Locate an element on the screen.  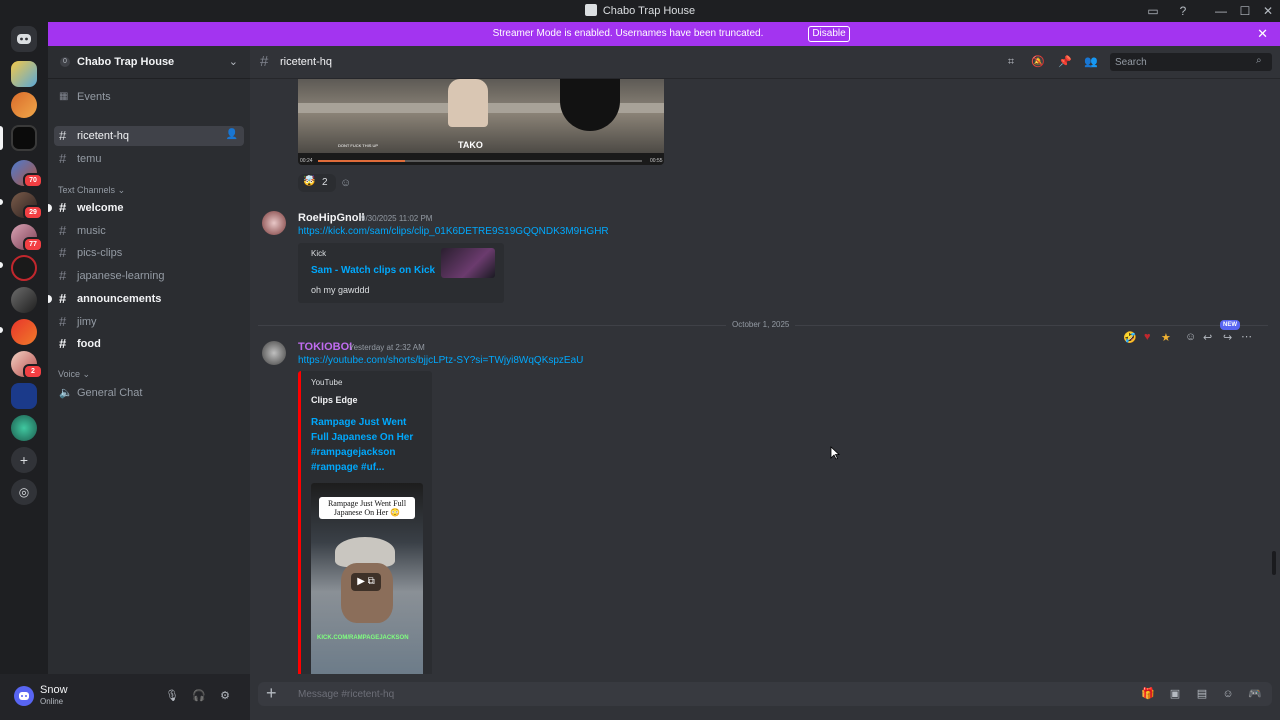
thumbnail-face is located at coordinates (367, 593).